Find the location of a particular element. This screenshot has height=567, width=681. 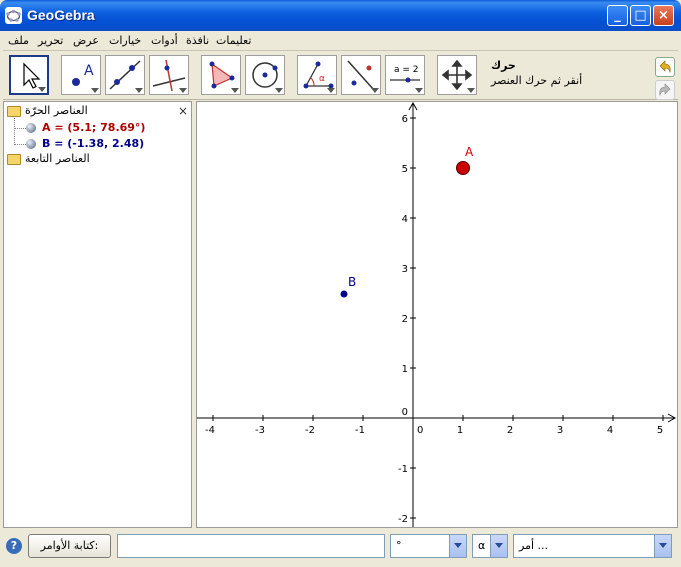

algebra-item-a: A = (5.1; 78.69°) is located at coordinates (93, 127).